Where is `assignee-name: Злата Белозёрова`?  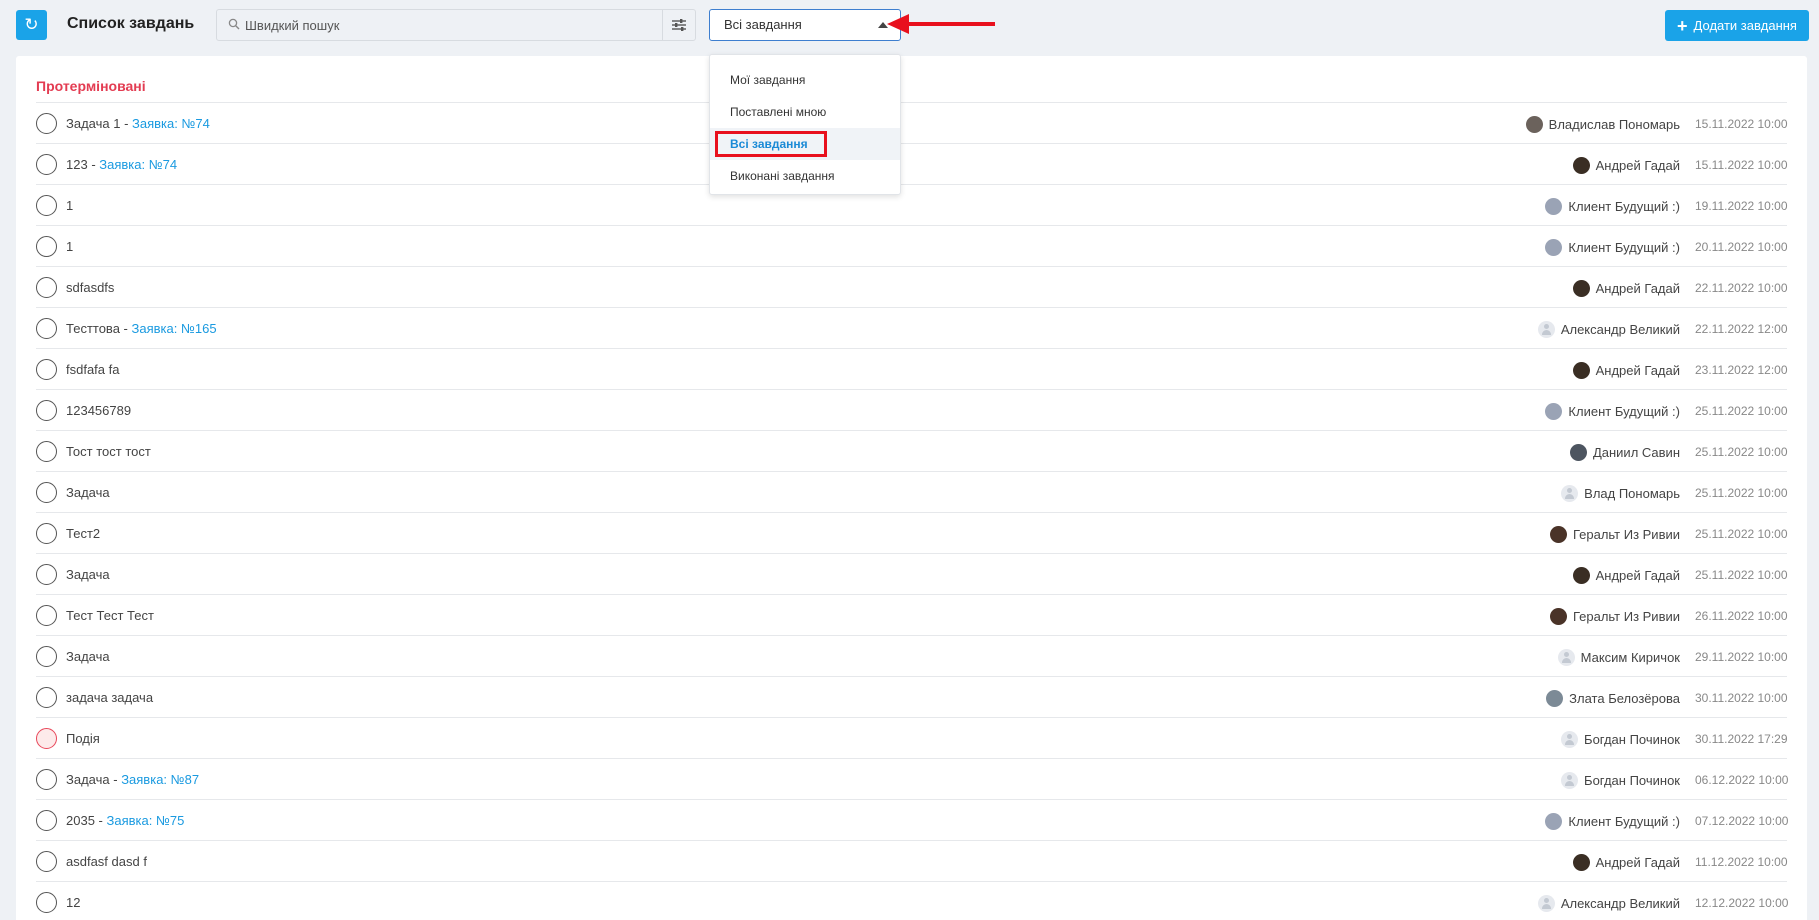
assignee-name: Злата Белозёрова is located at coordinates (1624, 698).